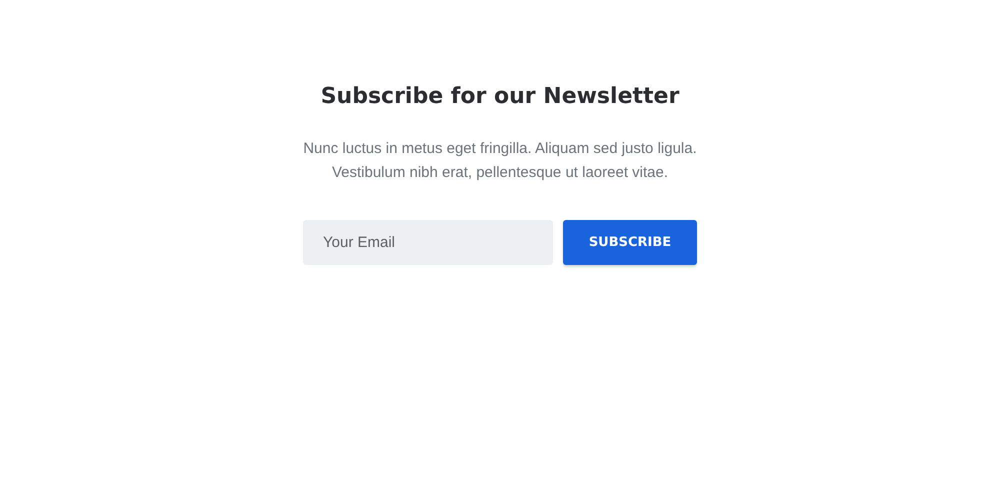 The image size is (1000, 500). What do you see at coordinates (500, 161) in the screenshot?
I see `newsletter-description: Nunc luctus in metus eget fringilla. Aliquam sed justo ligula. Vestibulum nibh erat, pellentesque ut laoreet vitae.` at bounding box center [500, 161].